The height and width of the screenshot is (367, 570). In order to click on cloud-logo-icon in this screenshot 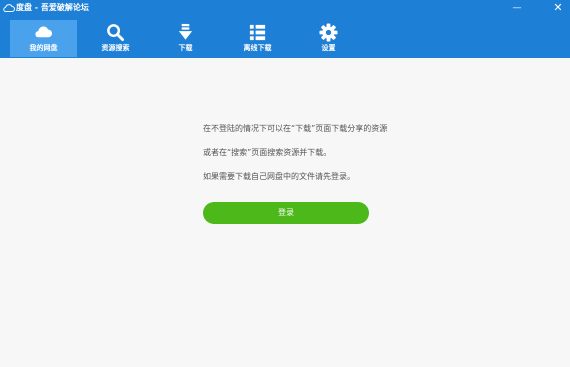, I will do `click(9, 8)`.